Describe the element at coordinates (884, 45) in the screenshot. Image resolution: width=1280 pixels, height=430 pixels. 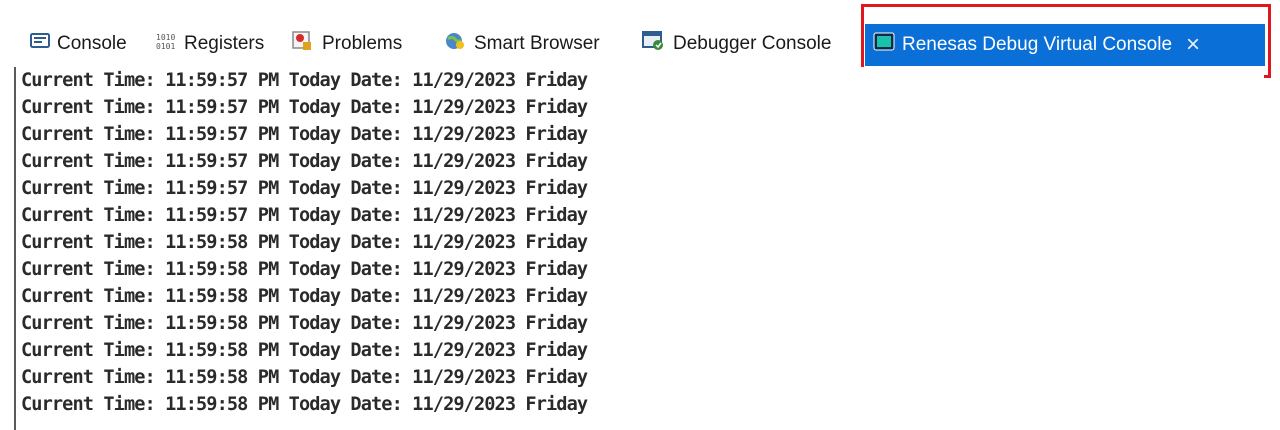
I see `virtual-console-icon` at that location.